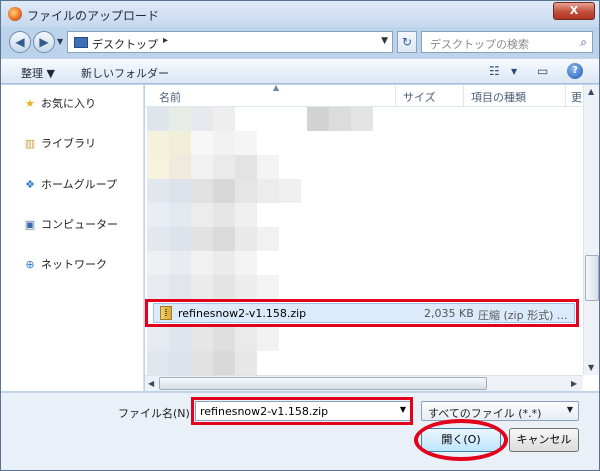  I want to click on horizontal-scroll-thumb, so click(323, 383).